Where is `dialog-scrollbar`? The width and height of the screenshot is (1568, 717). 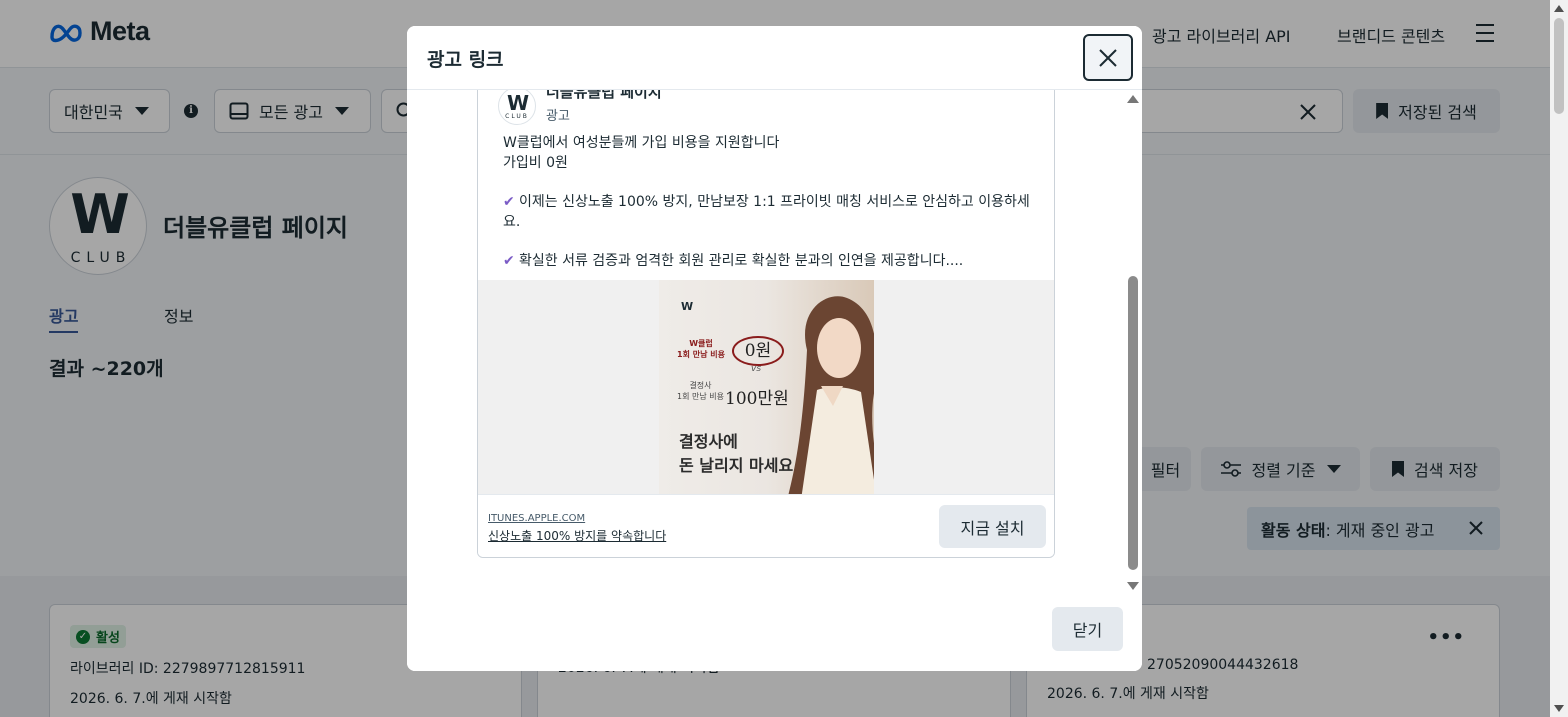
dialog-scrollbar is located at coordinates (1133, 340).